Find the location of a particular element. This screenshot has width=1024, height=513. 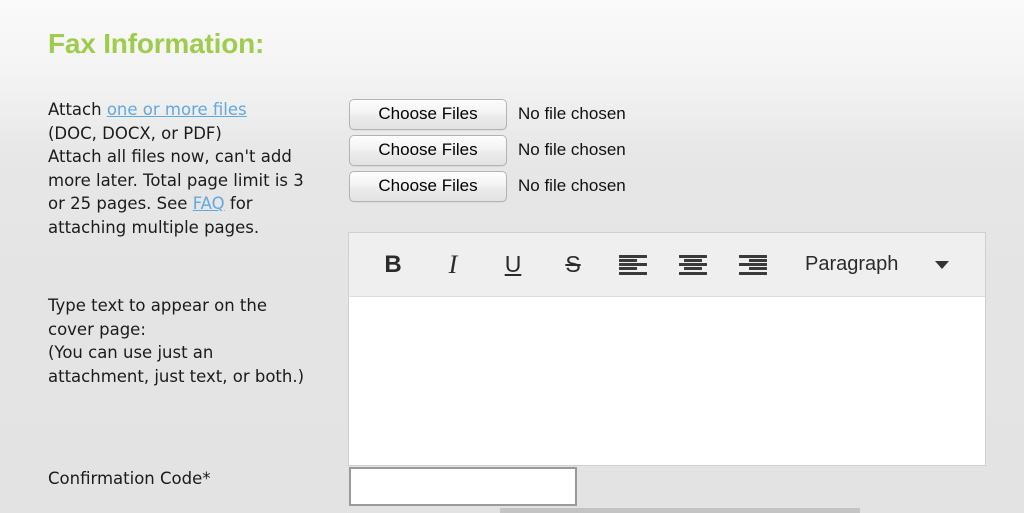

file-status-1: No file chosen is located at coordinates (572, 113).